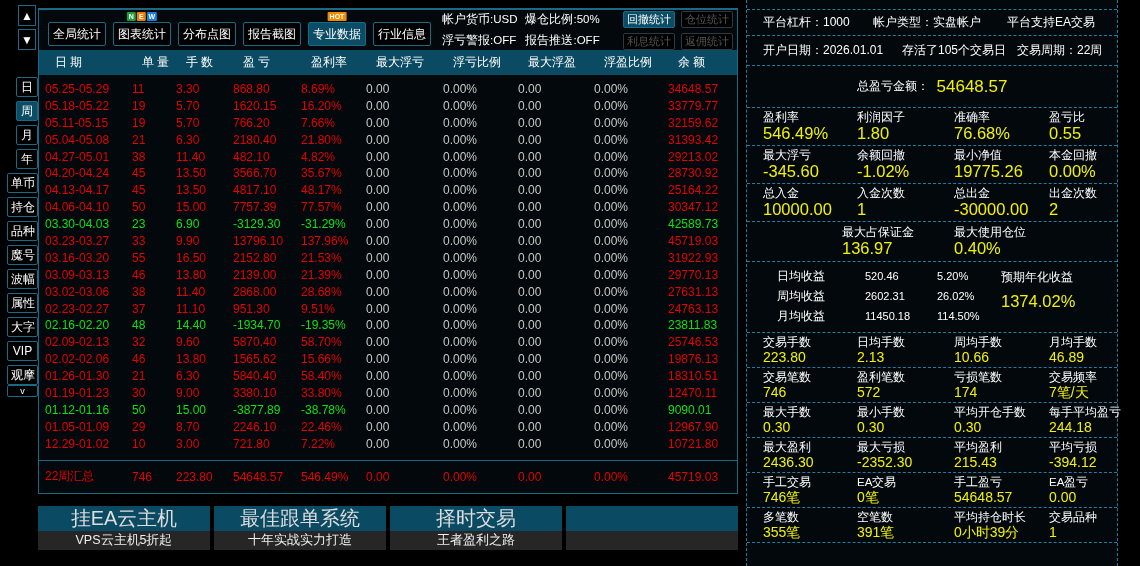 Image resolution: width=1140 pixels, height=566 pixels. I want to click on table-cell-text: 04.06-04.10, so click(78, 208).